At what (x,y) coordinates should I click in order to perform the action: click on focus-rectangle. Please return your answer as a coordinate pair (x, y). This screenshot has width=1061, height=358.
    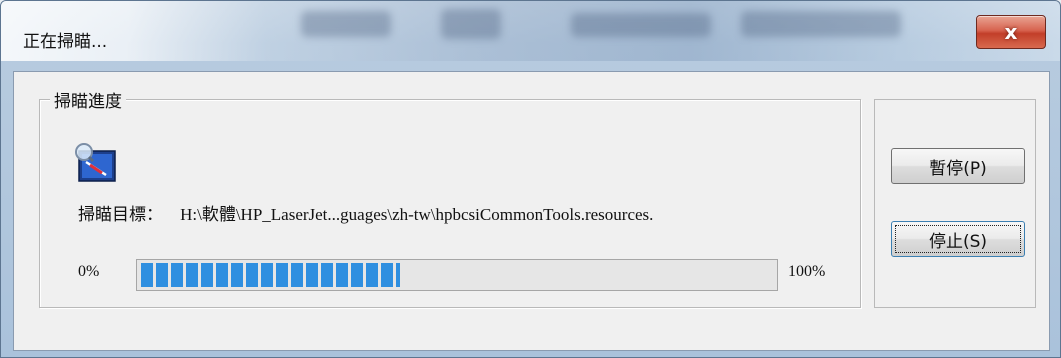
    Looking at the image, I should click on (958, 239).